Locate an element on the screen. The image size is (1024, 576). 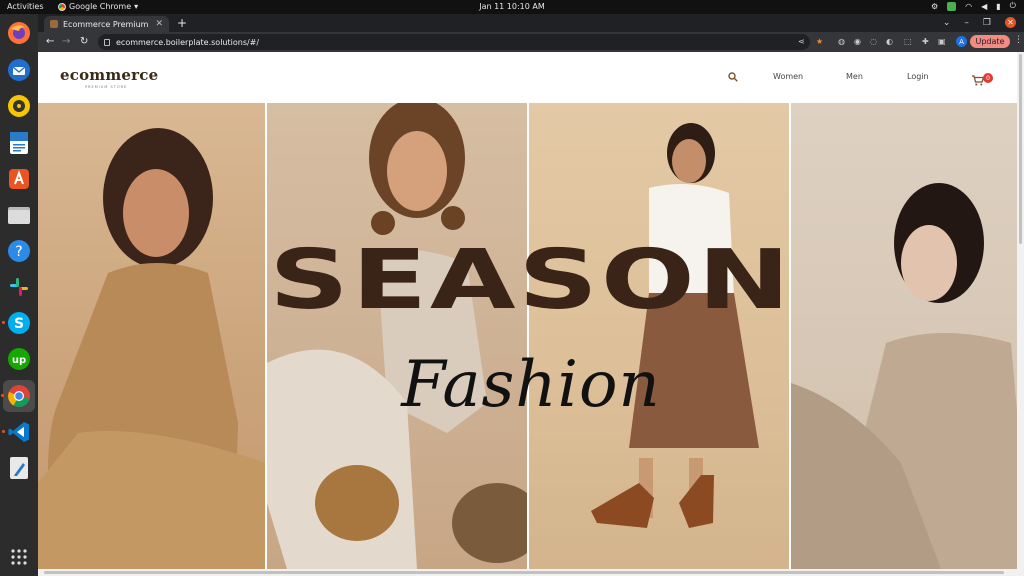
menu-kebab-icon: ⋮ is located at coordinates (1018, 40).